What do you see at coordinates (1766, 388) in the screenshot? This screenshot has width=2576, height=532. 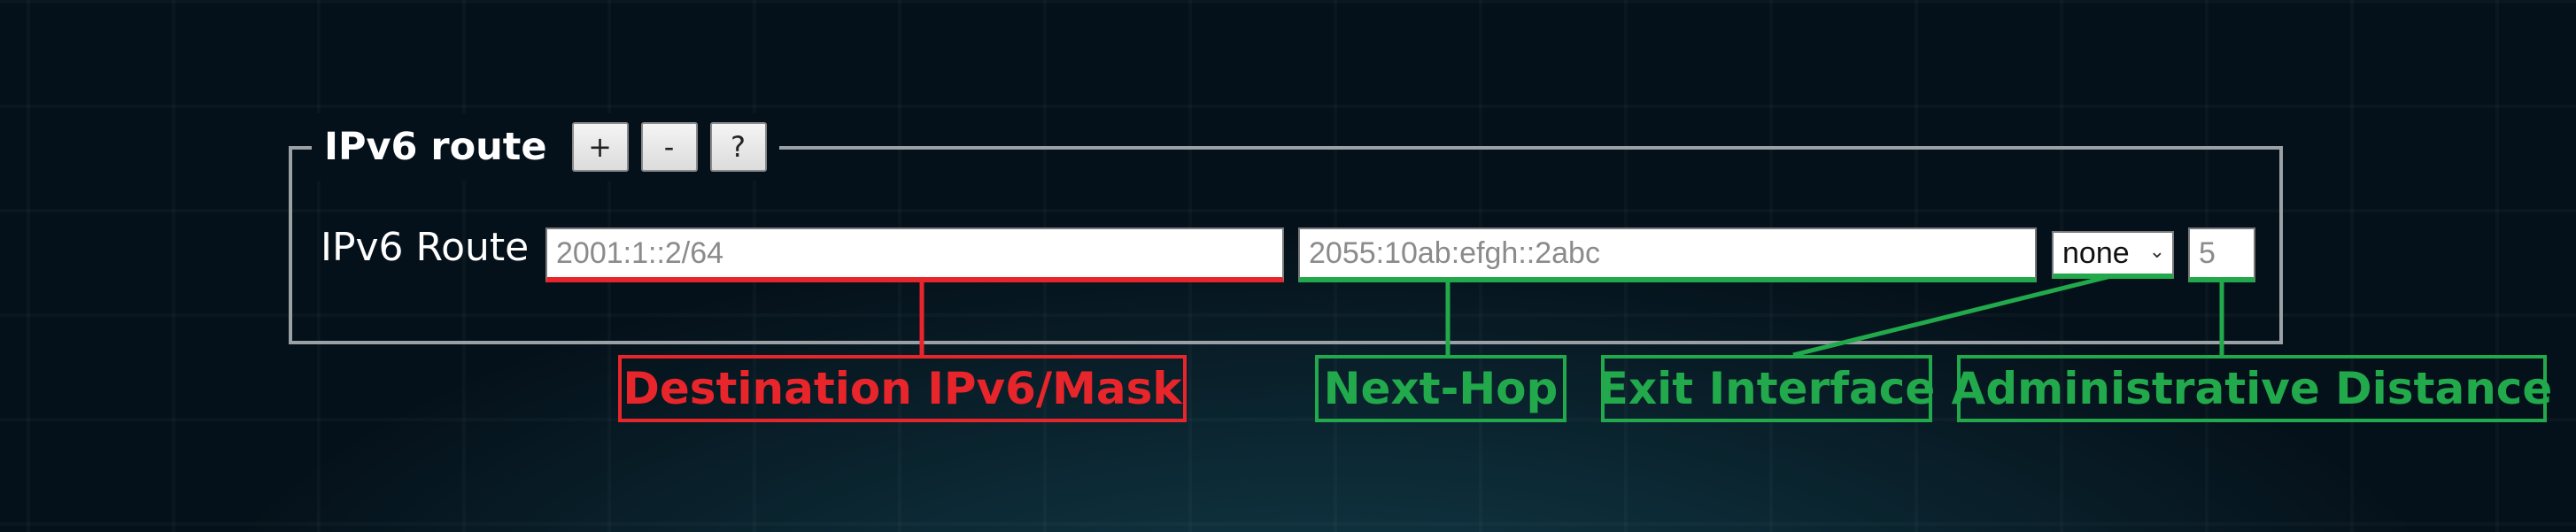 I see `exit-interface-callout: Exit Interface` at bounding box center [1766, 388].